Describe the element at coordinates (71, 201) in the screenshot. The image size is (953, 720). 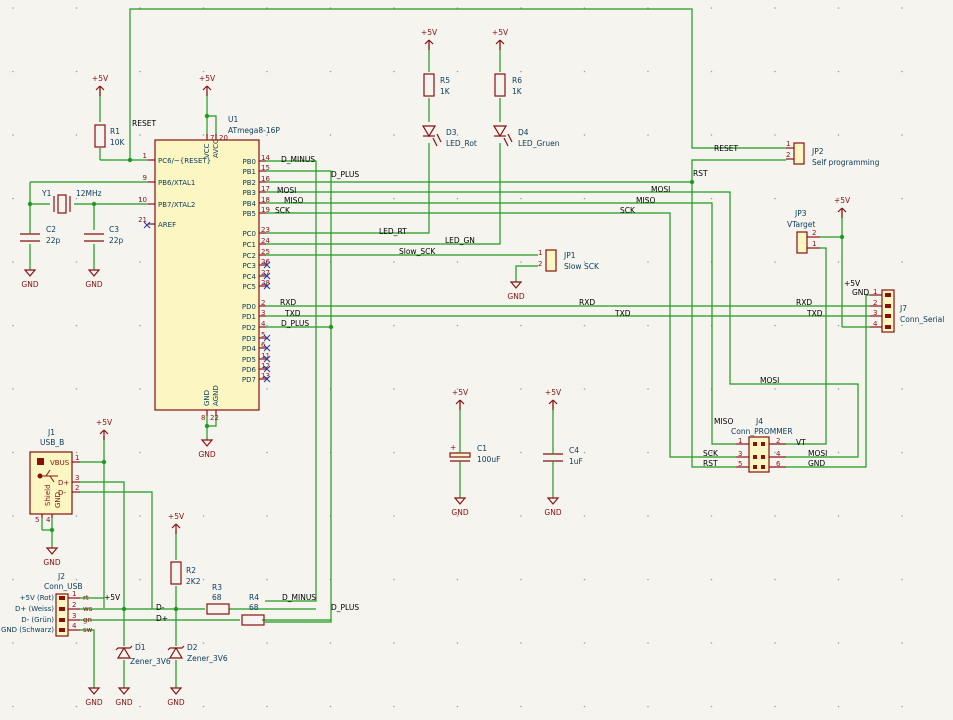
I see `crystal-y1: Y1 12MHz` at that location.